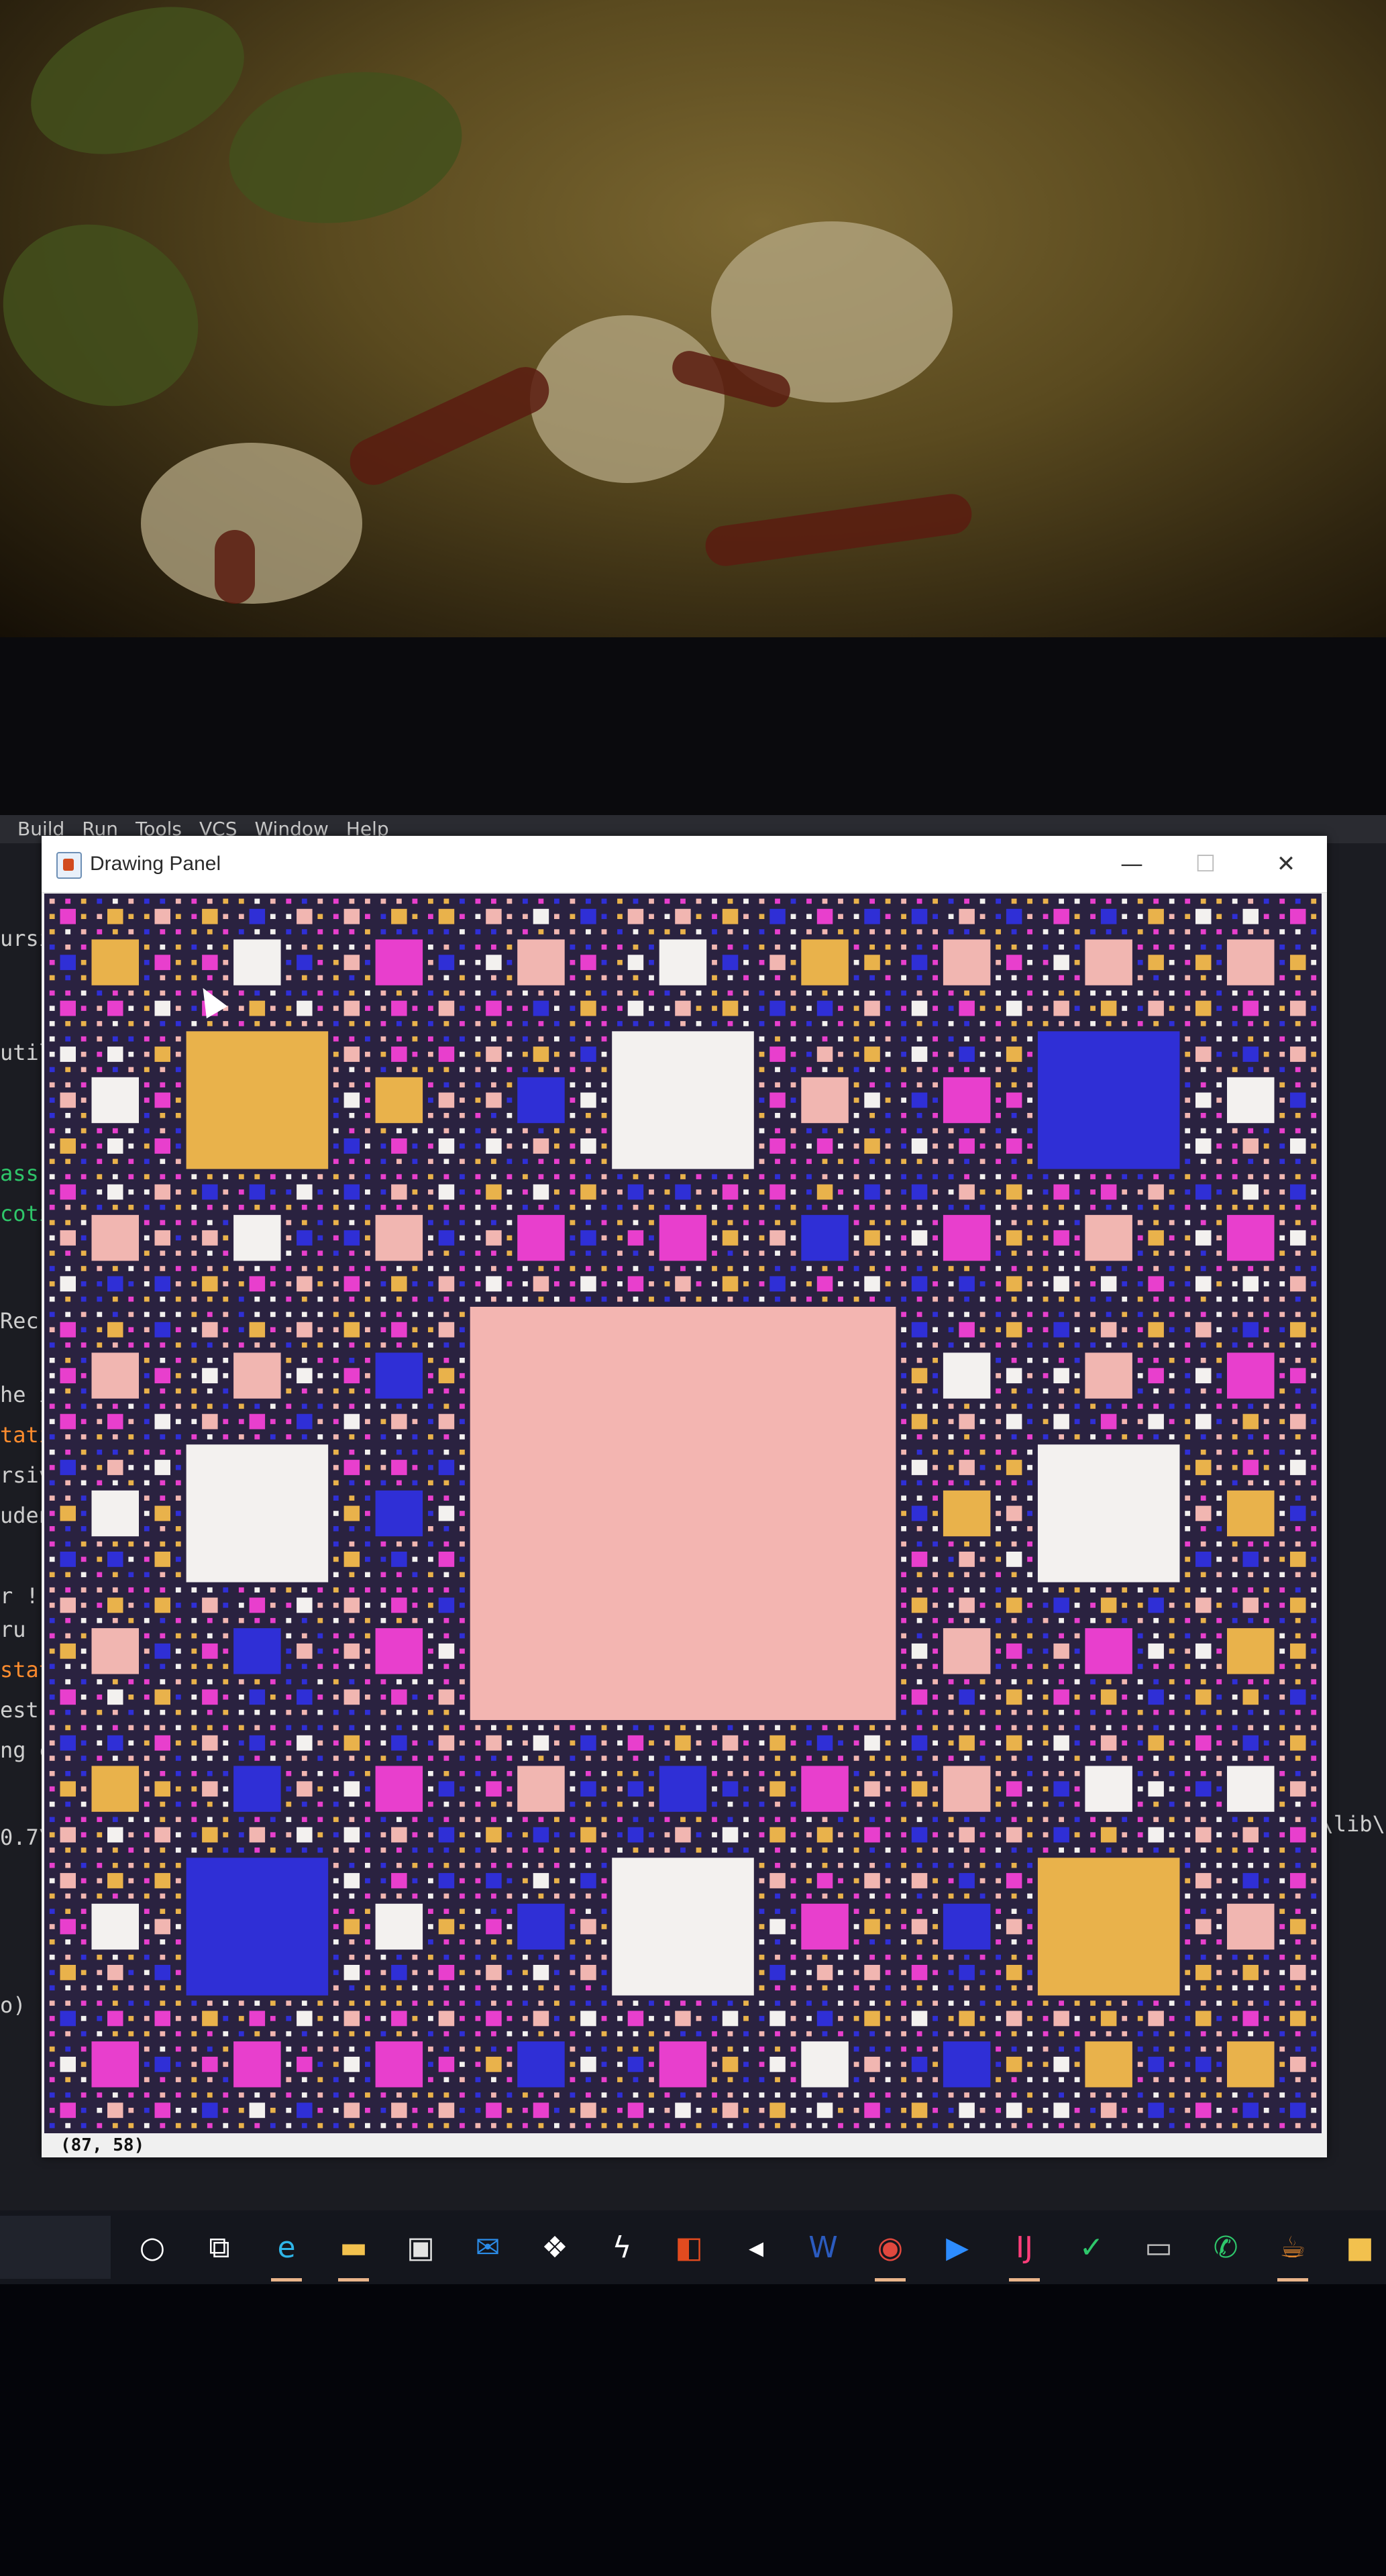  Describe the element at coordinates (622, 2247) in the screenshot. I see `app-s-icon: ϟ` at that location.